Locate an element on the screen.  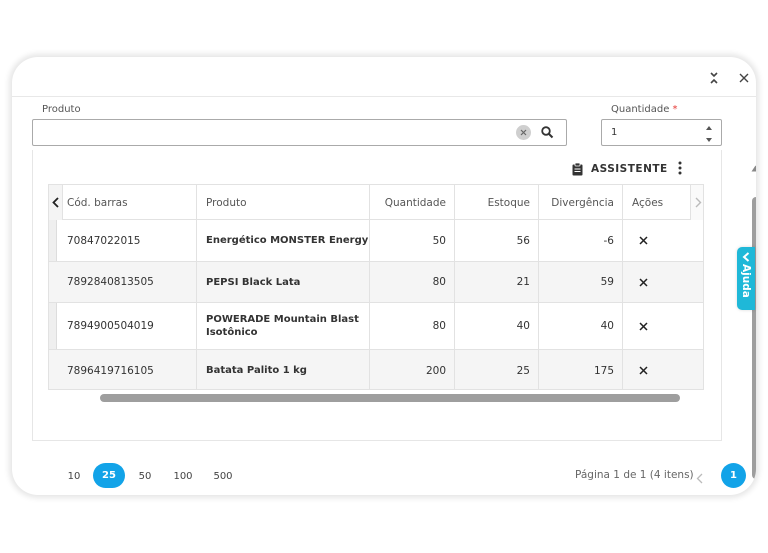
more-options-button is located at coordinates (683, 168).